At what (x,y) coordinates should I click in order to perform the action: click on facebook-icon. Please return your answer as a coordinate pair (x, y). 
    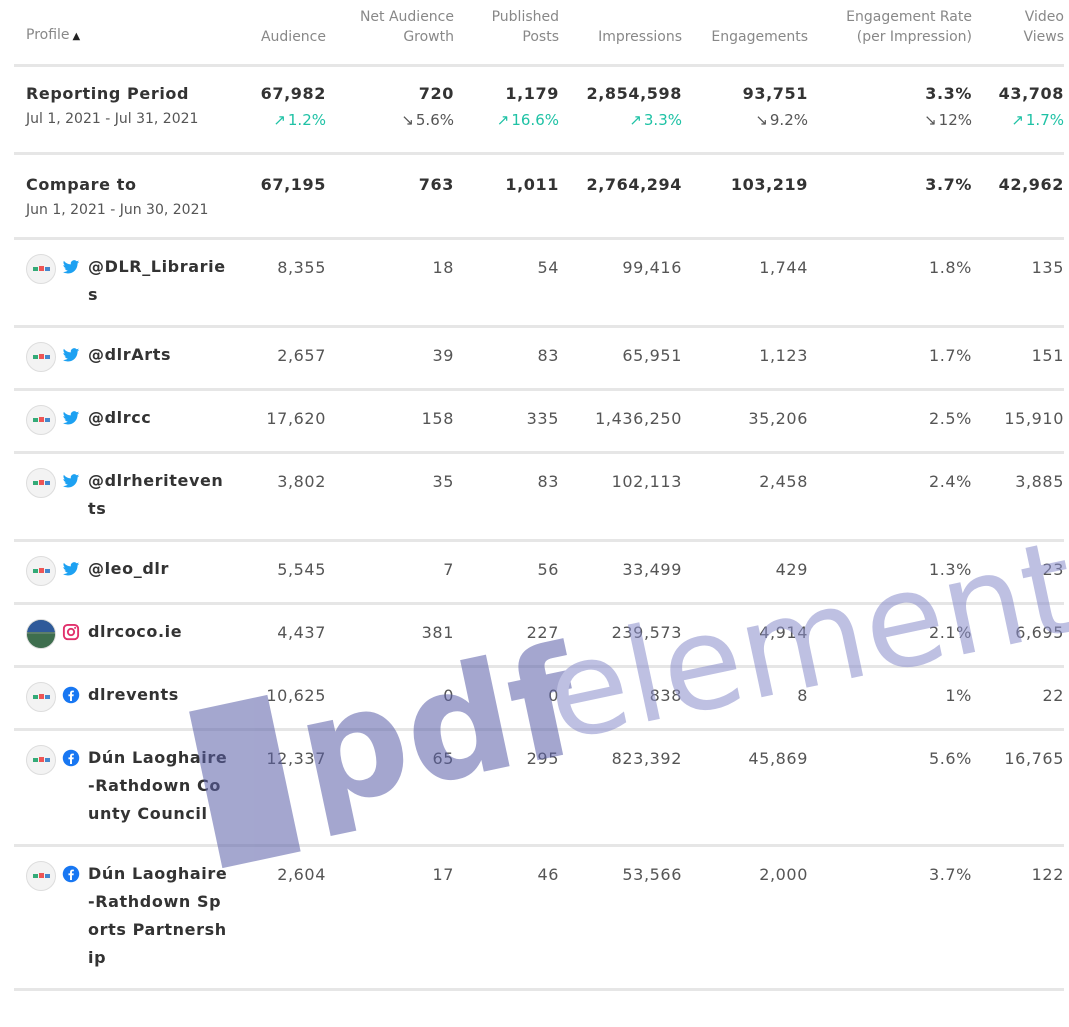
    Looking at the image, I should click on (71, 758).